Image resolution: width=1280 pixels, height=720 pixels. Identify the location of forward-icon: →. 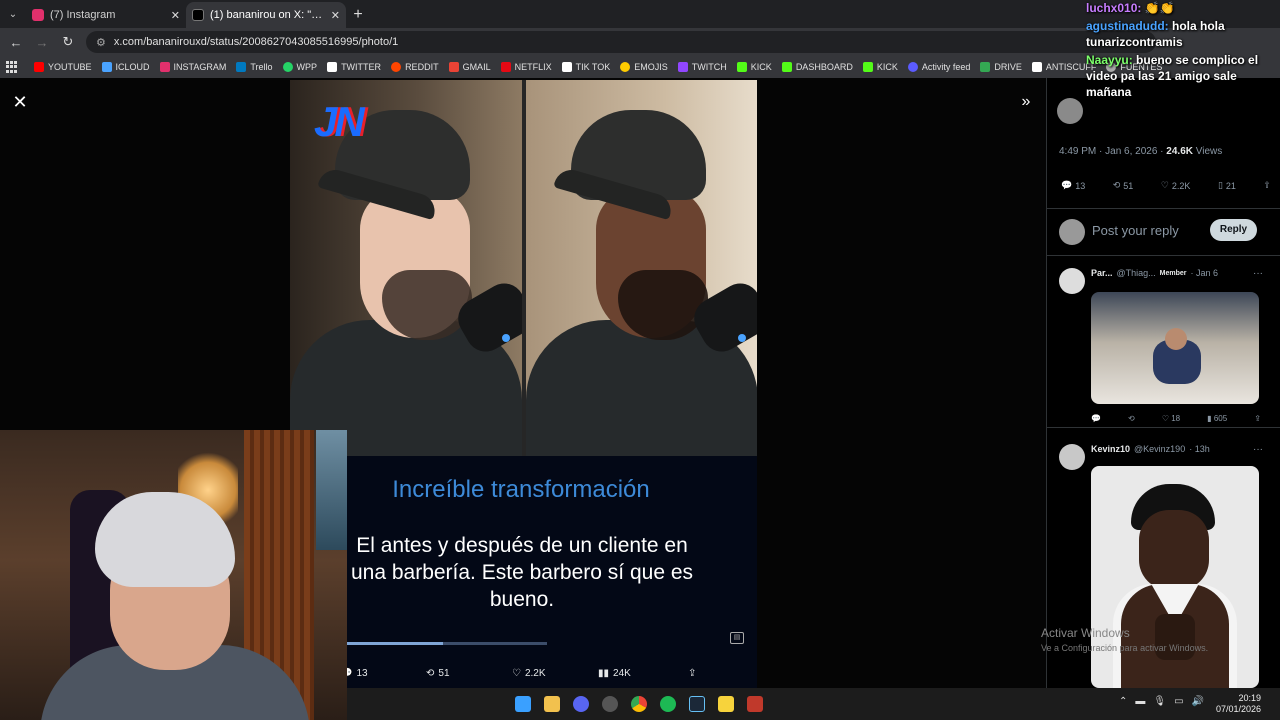
(42, 42).